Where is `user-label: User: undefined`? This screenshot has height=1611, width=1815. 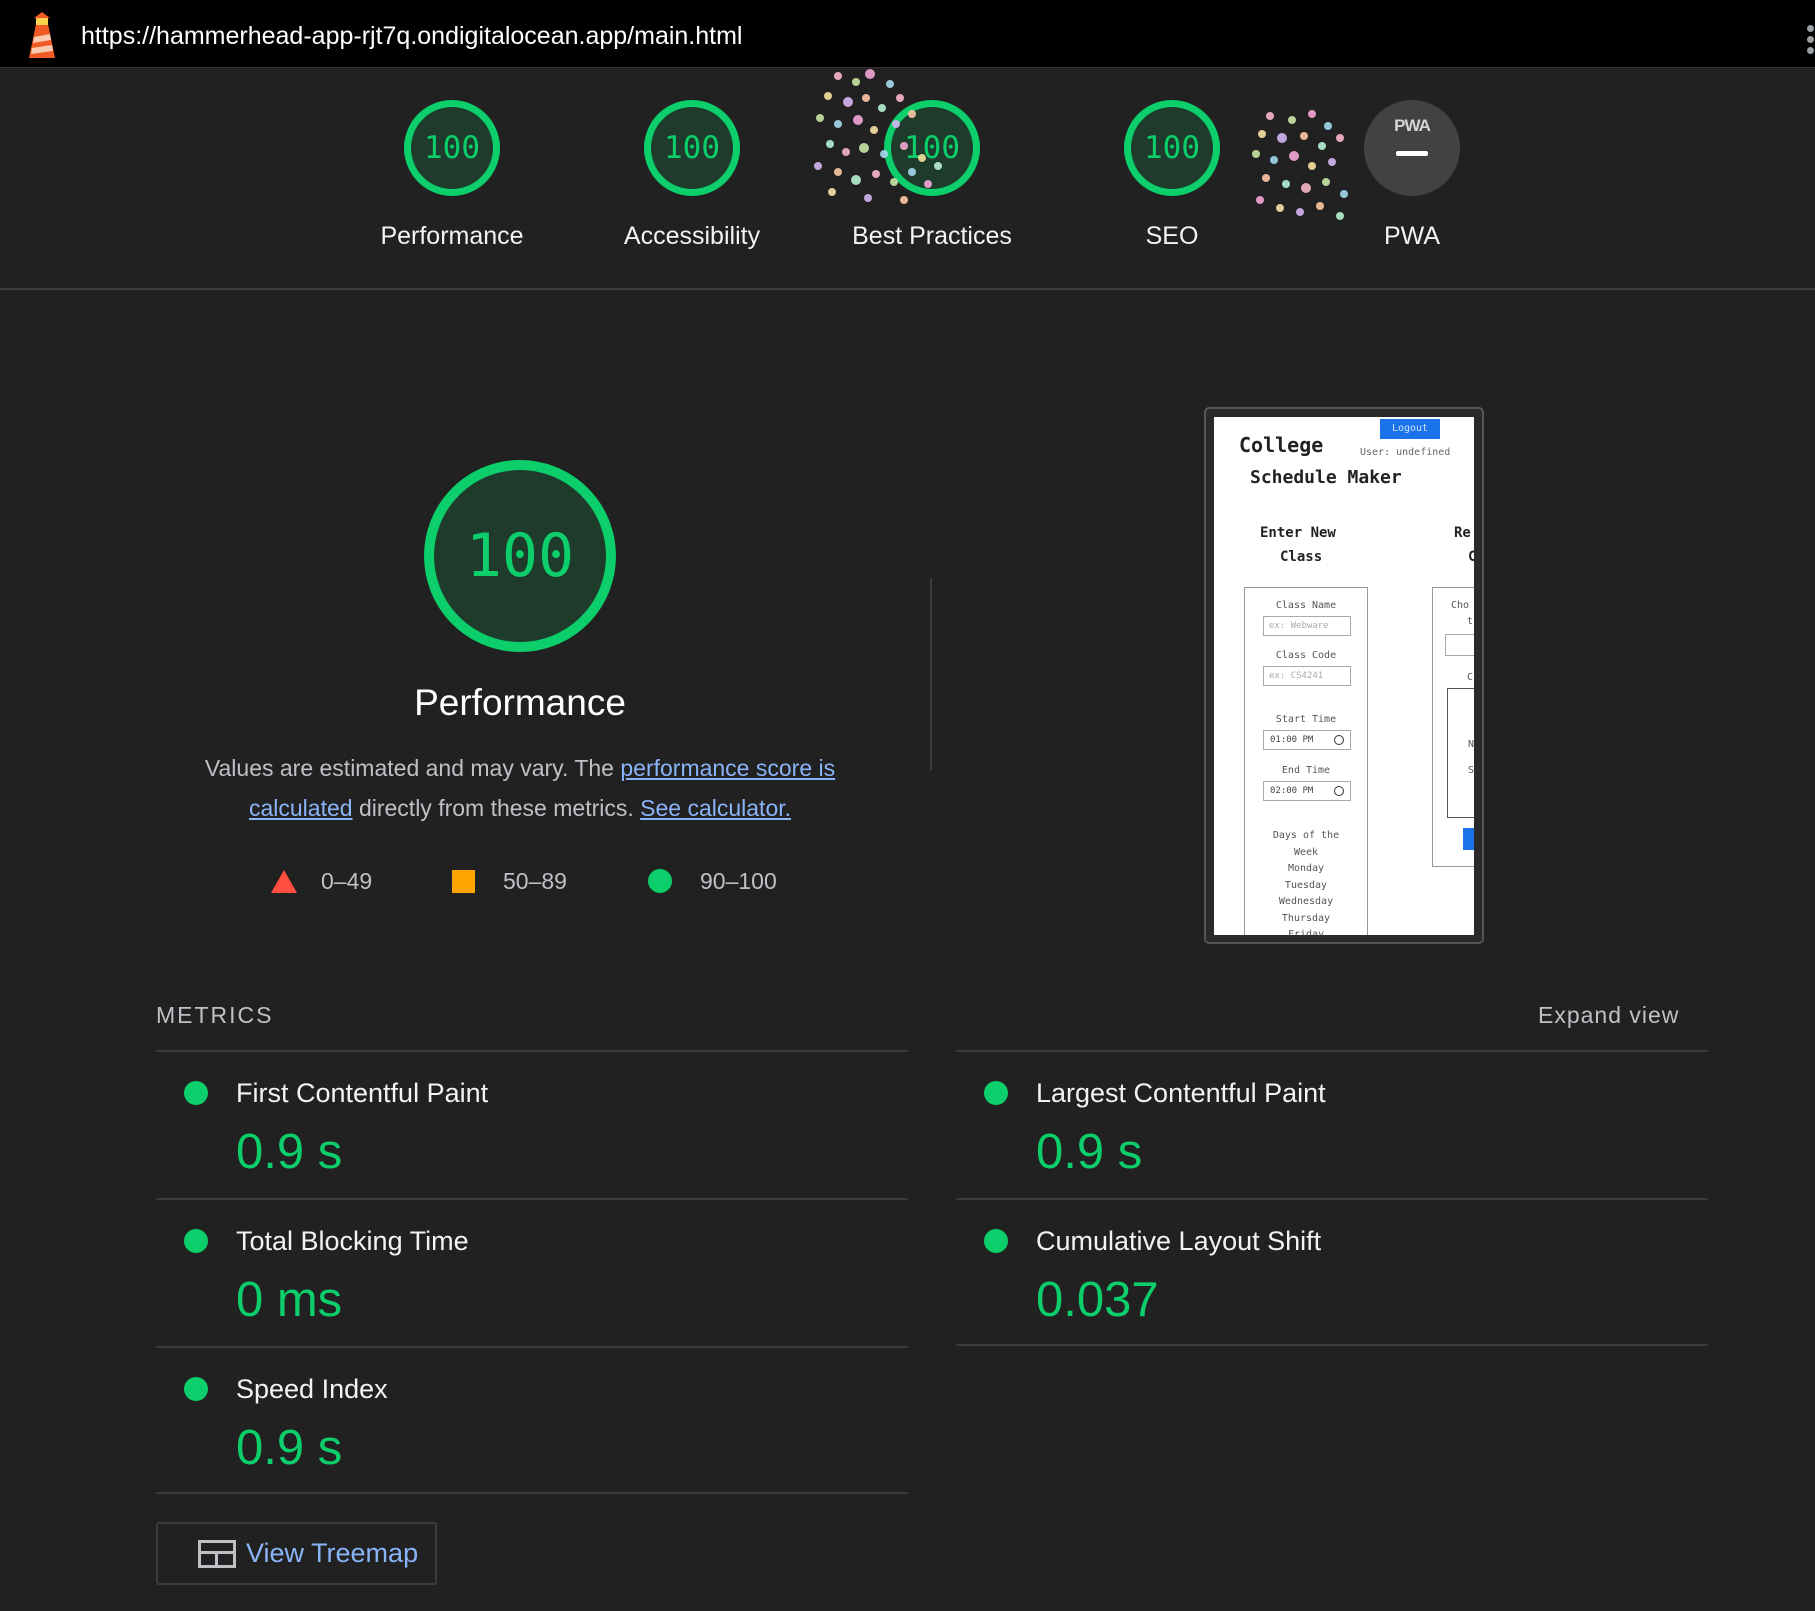
user-label: User: undefined is located at coordinates (1405, 452).